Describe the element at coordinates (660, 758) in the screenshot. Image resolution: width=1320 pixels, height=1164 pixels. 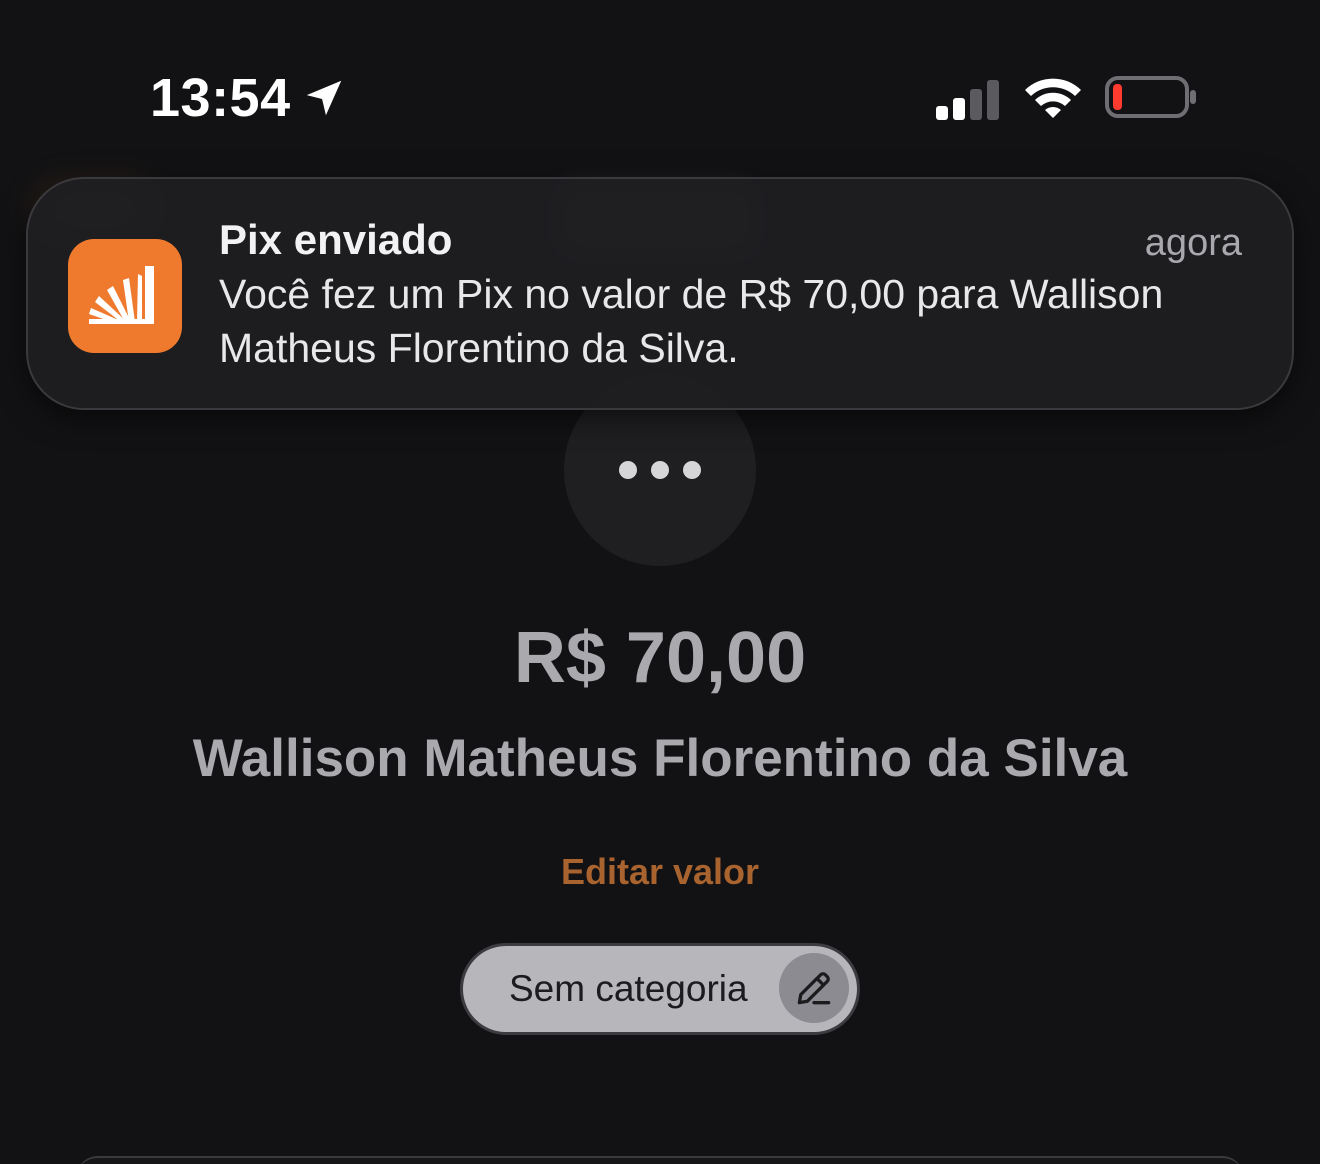
I see `recipient-name: Wallison Matheus Florentino da Silva` at that location.